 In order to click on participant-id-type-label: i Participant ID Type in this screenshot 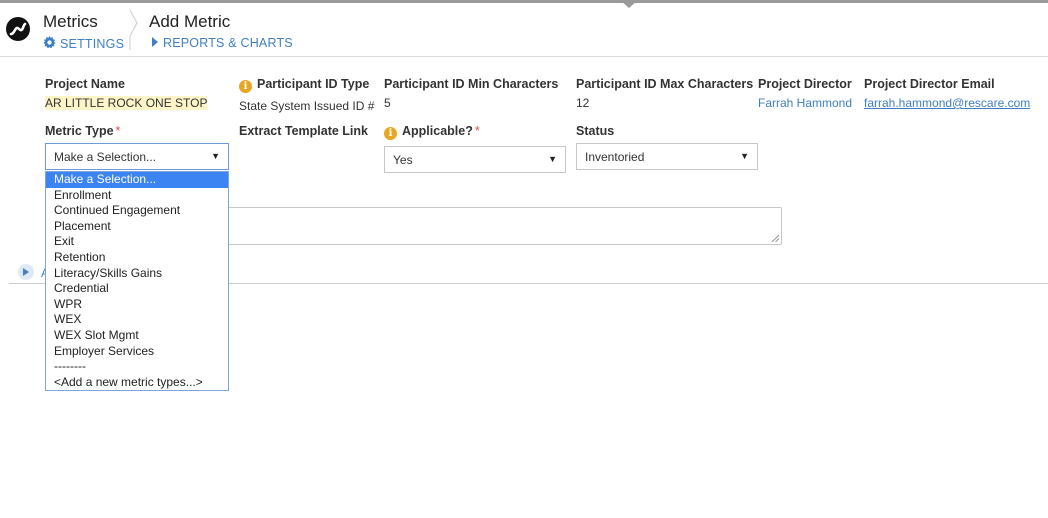, I will do `click(304, 85)`.